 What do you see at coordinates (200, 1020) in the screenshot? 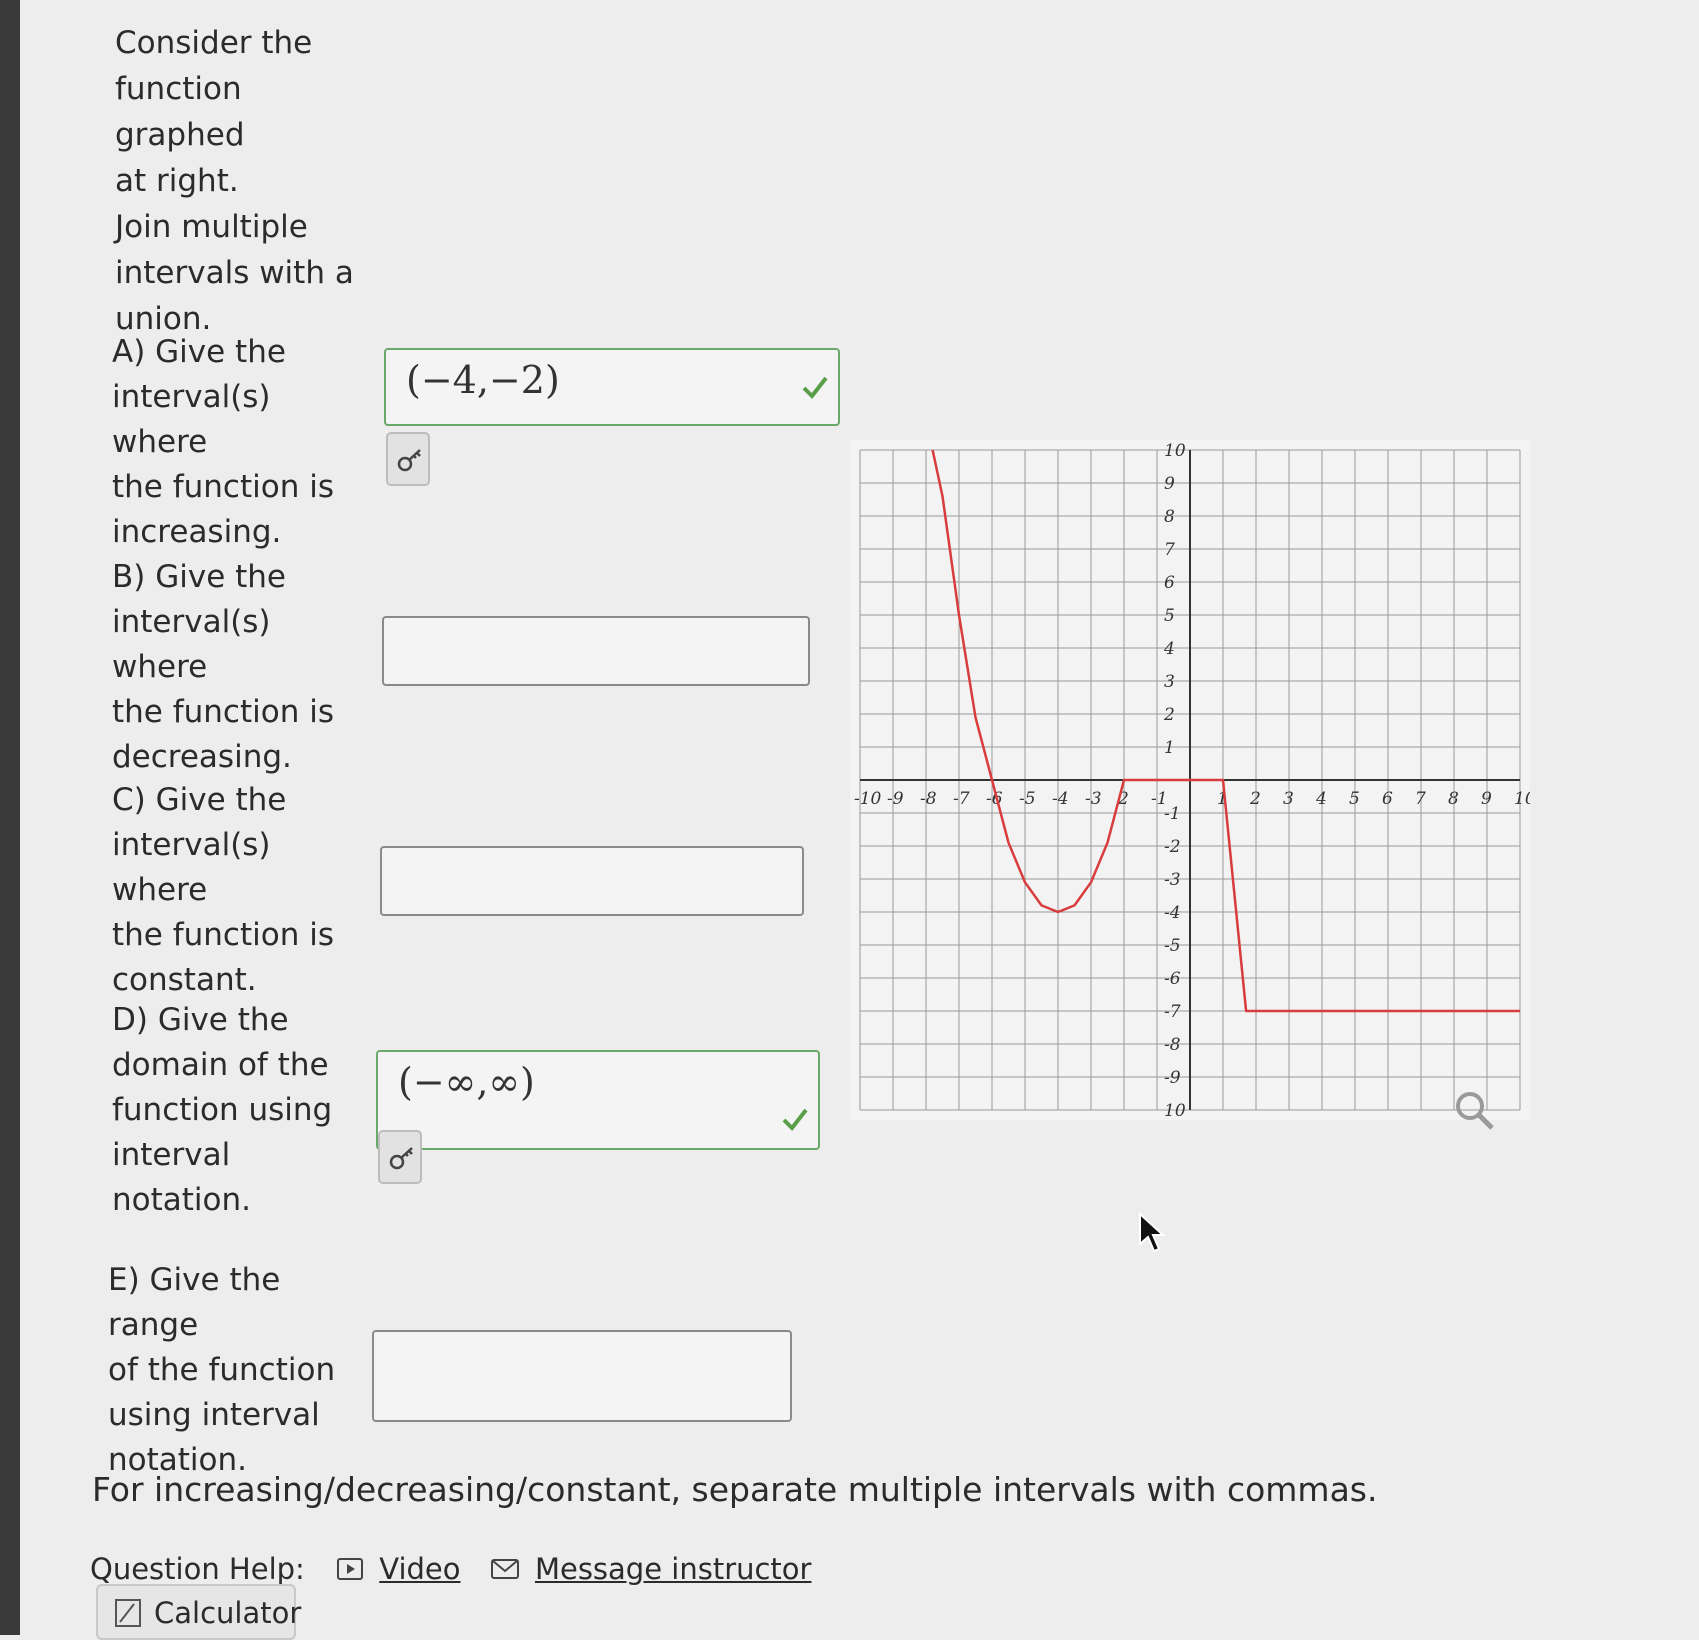
I see `question-line: D) Give the` at bounding box center [200, 1020].